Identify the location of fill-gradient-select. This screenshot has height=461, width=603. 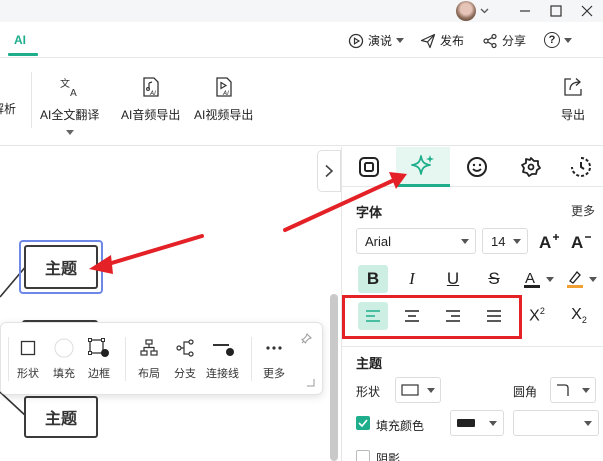
(556, 423).